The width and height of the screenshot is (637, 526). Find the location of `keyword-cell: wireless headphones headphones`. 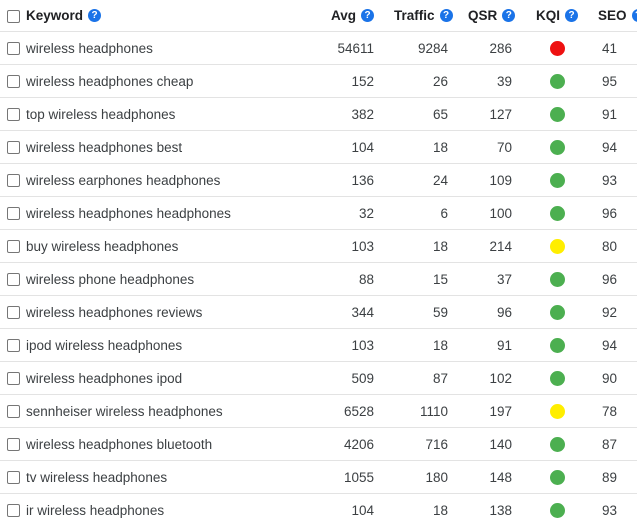

keyword-cell: wireless headphones headphones is located at coordinates (172, 213).